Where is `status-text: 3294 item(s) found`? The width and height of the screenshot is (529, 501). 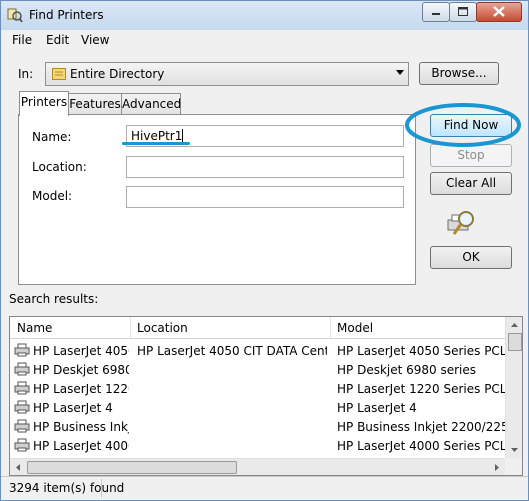 status-text: 3294 item(s) found is located at coordinates (67, 488).